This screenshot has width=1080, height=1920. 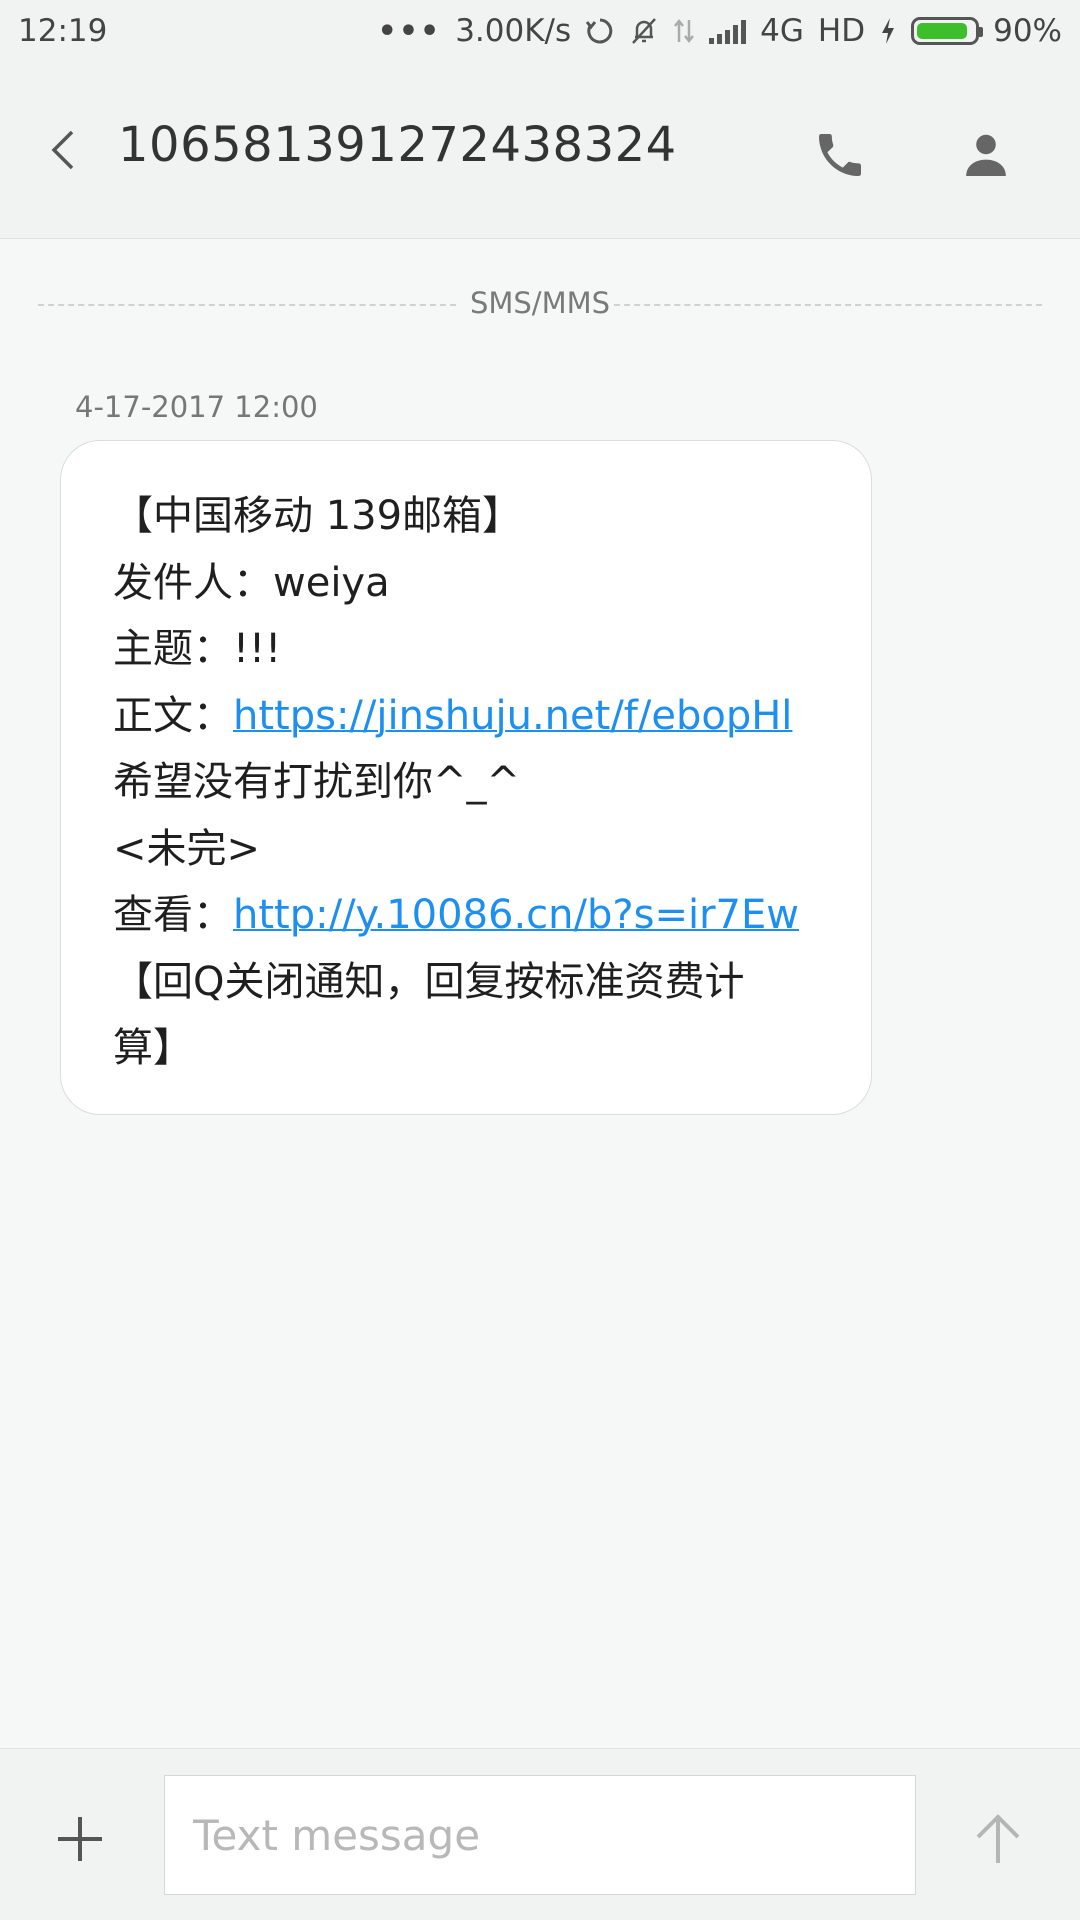 I want to click on status-time: 12:19, so click(x=63, y=31).